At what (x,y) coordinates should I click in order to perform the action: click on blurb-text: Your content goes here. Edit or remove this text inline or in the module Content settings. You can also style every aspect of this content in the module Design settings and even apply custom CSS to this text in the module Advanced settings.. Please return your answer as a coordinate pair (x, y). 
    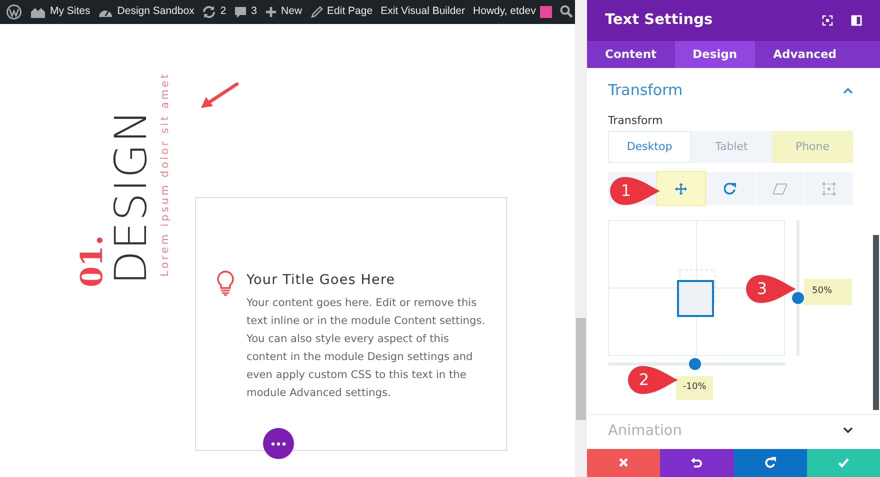
    Looking at the image, I should click on (366, 349).